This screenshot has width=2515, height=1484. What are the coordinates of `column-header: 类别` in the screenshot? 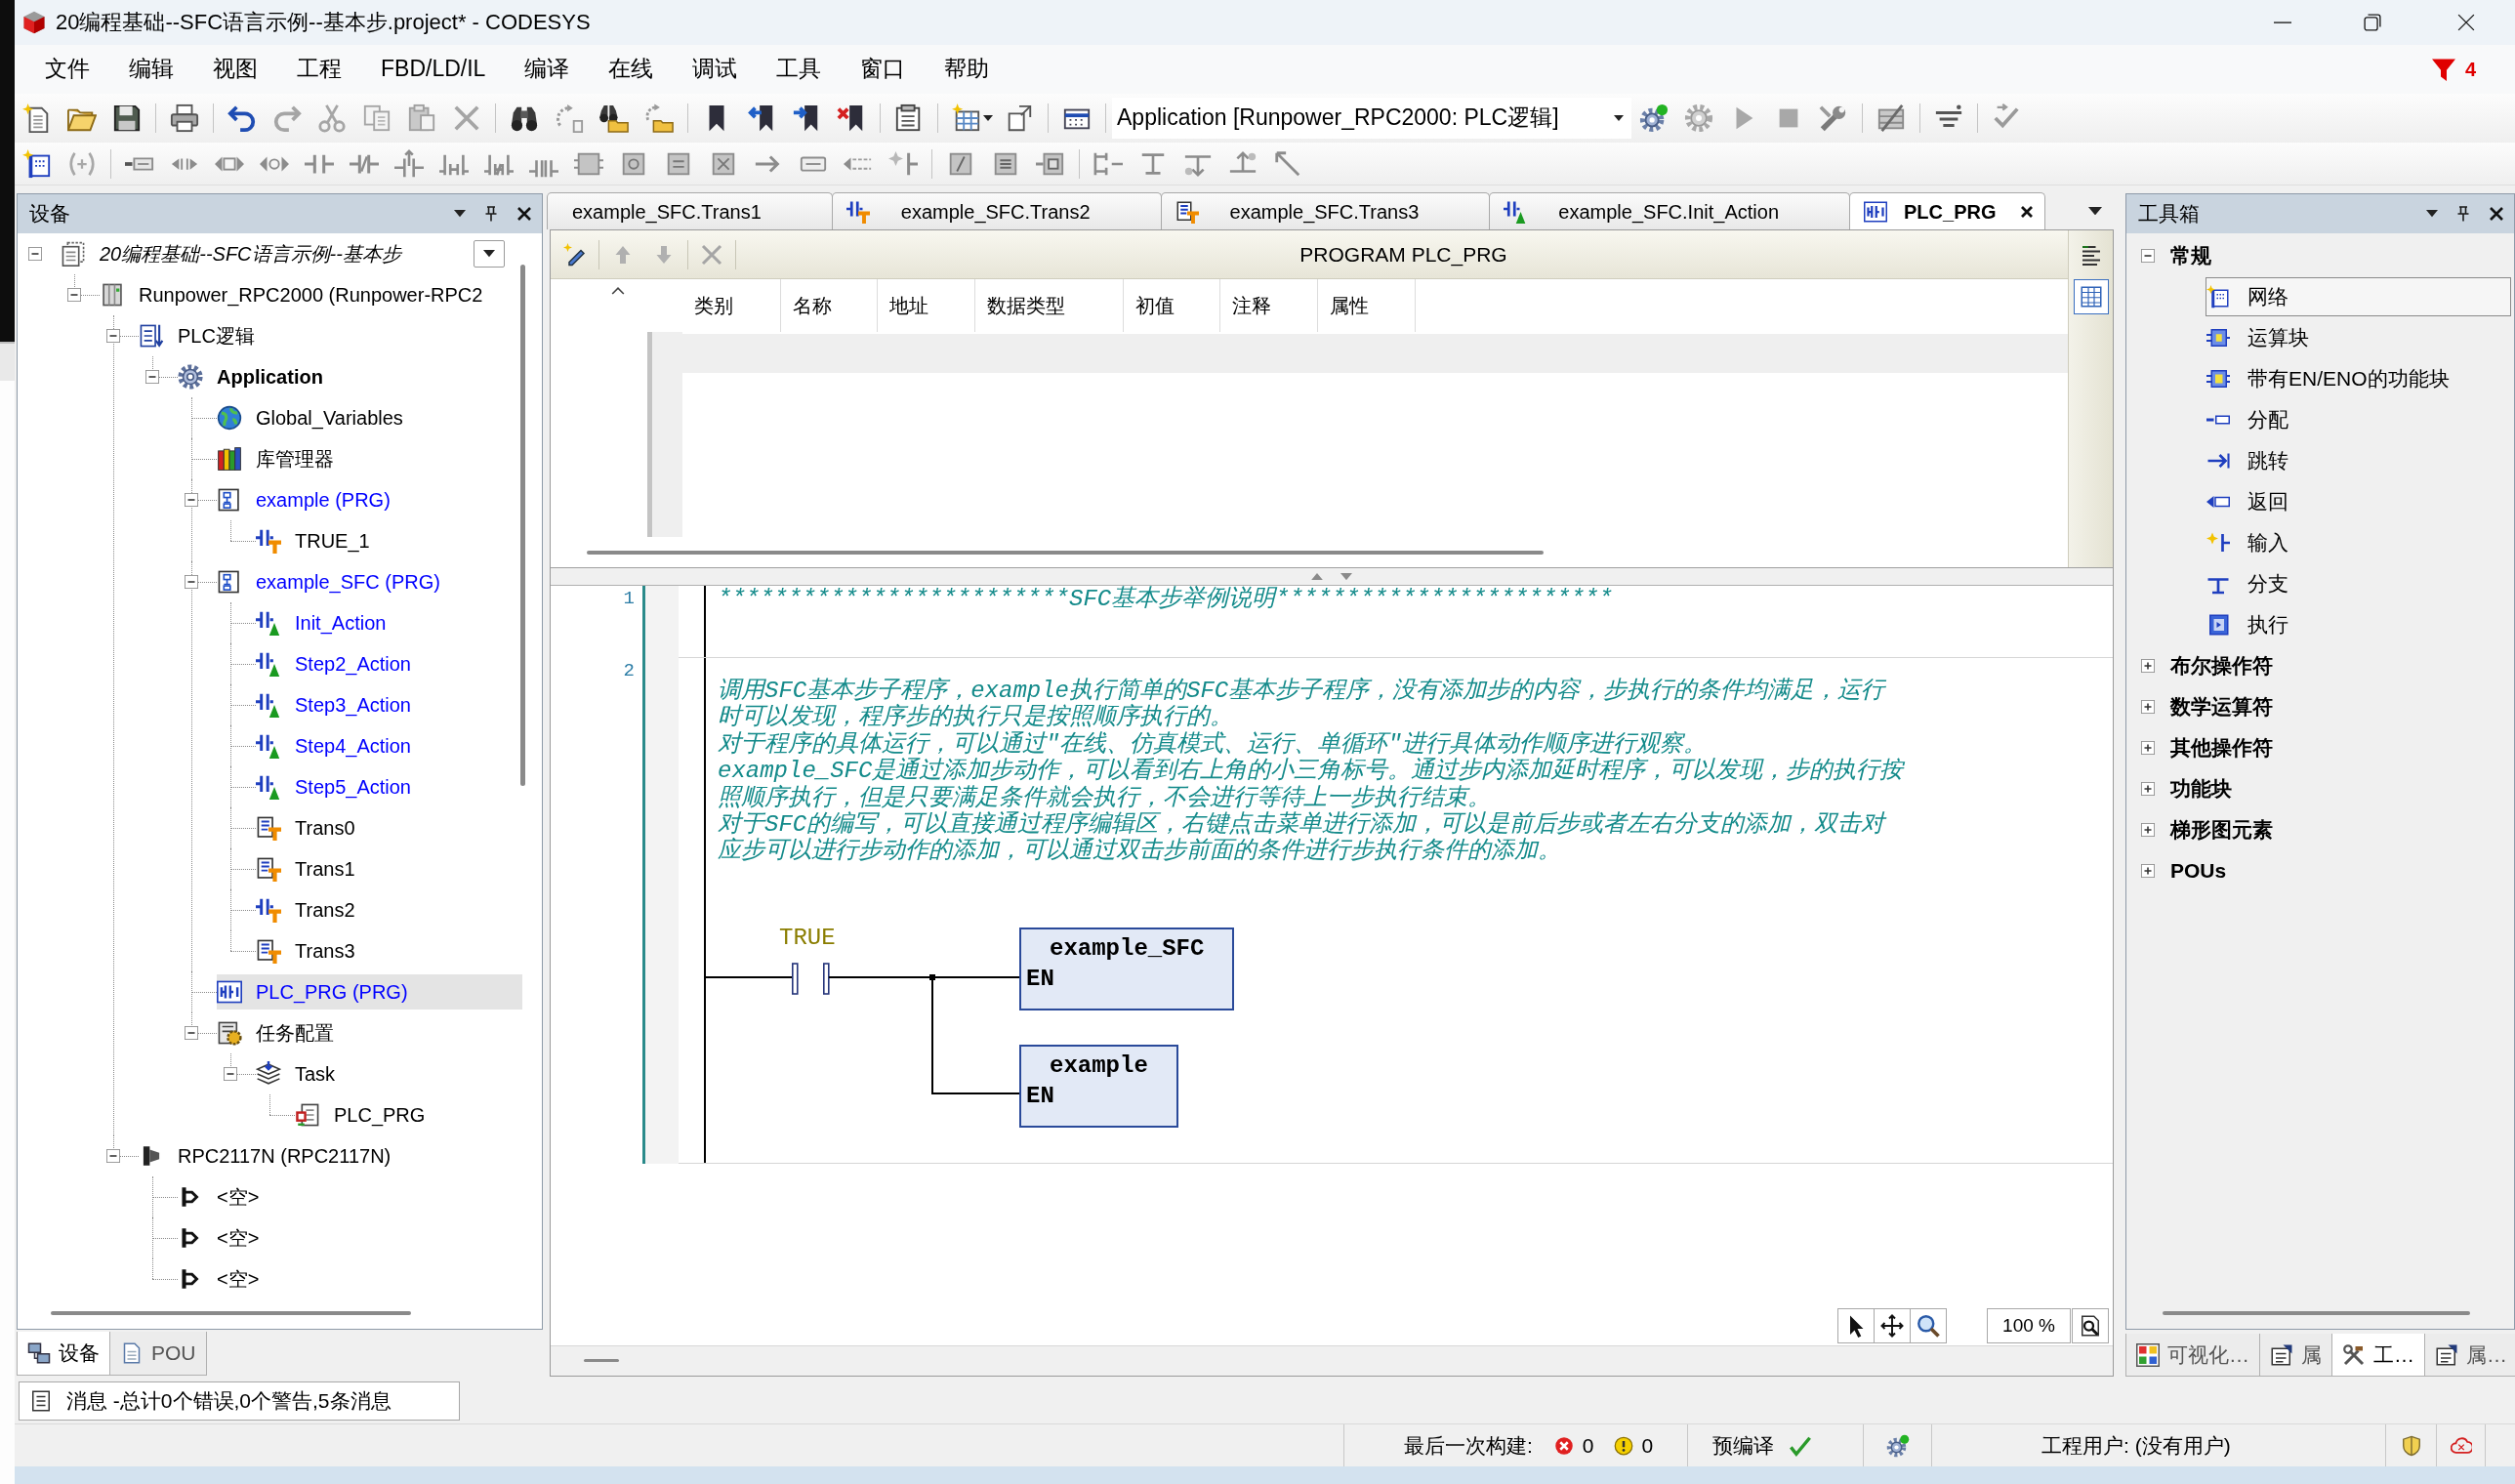 It's located at (732, 306).